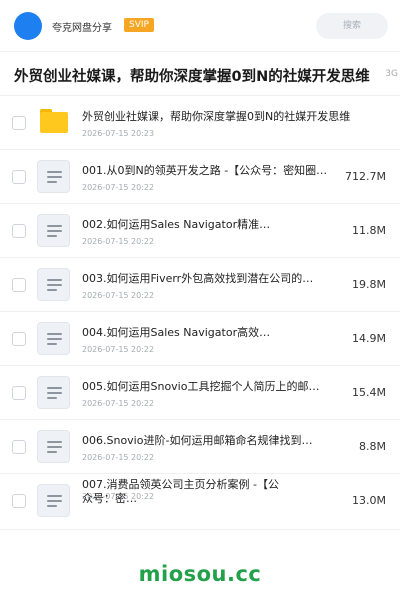  What do you see at coordinates (369, 500) in the screenshot?
I see `file-size: 13.0M` at bounding box center [369, 500].